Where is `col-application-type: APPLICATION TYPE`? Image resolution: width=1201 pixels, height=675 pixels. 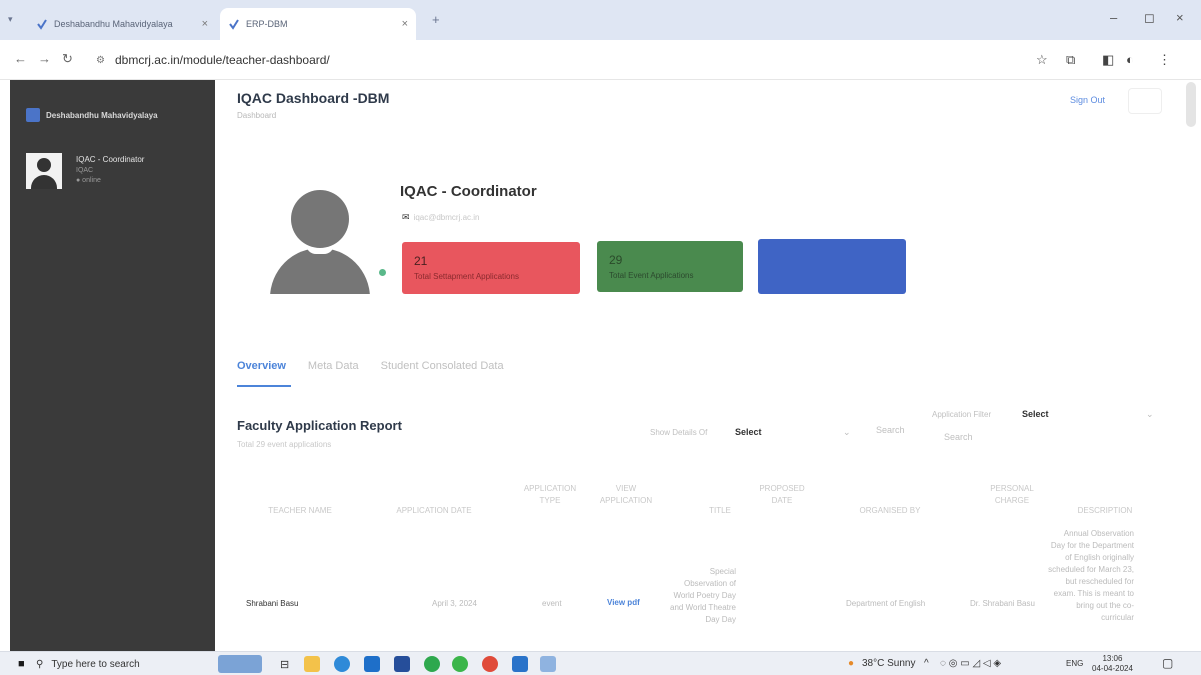
col-application-type: APPLICATION TYPE is located at coordinates (550, 495).